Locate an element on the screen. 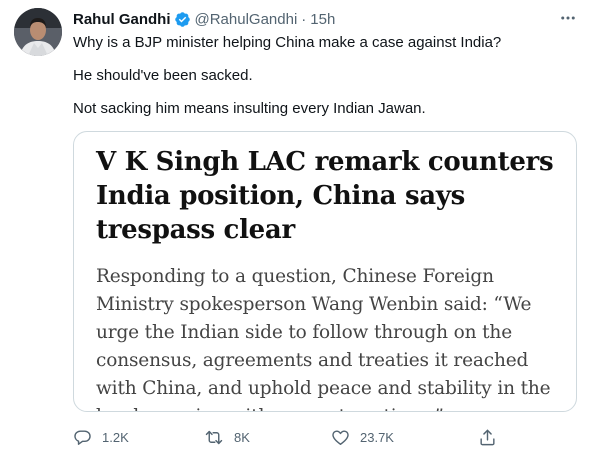 This screenshot has height=462, width=590. timestamp: 15h is located at coordinates (322, 19).